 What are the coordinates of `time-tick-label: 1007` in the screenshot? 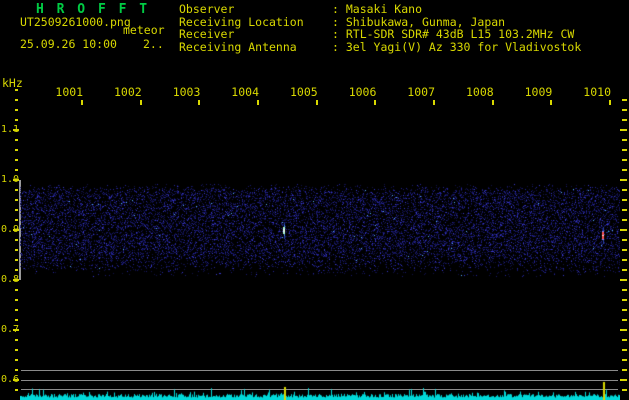 It's located at (421, 92).